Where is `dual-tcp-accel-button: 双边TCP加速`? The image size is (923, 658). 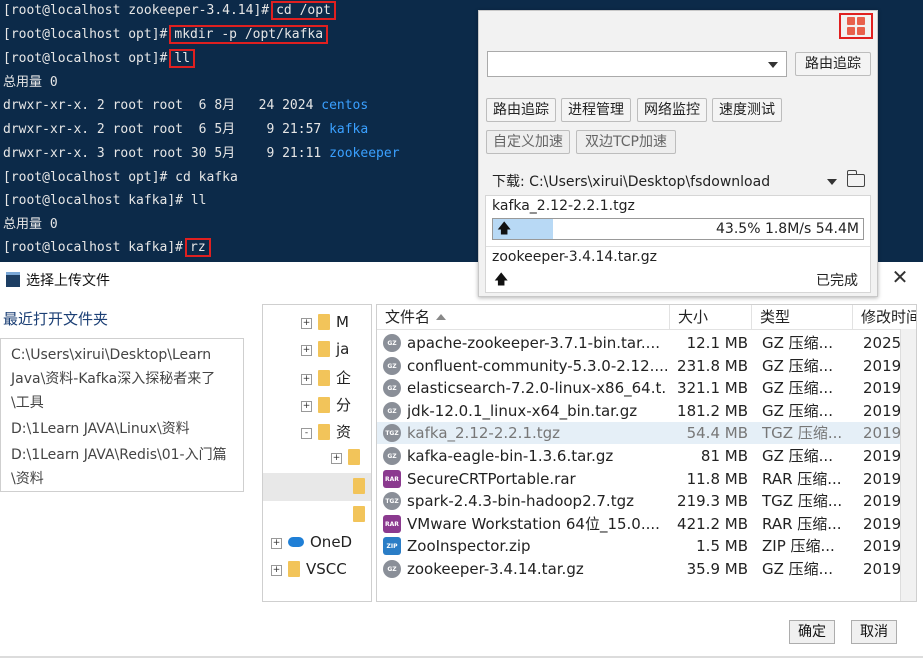 dual-tcp-accel-button: 双边TCP加速 is located at coordinates (626, 142).